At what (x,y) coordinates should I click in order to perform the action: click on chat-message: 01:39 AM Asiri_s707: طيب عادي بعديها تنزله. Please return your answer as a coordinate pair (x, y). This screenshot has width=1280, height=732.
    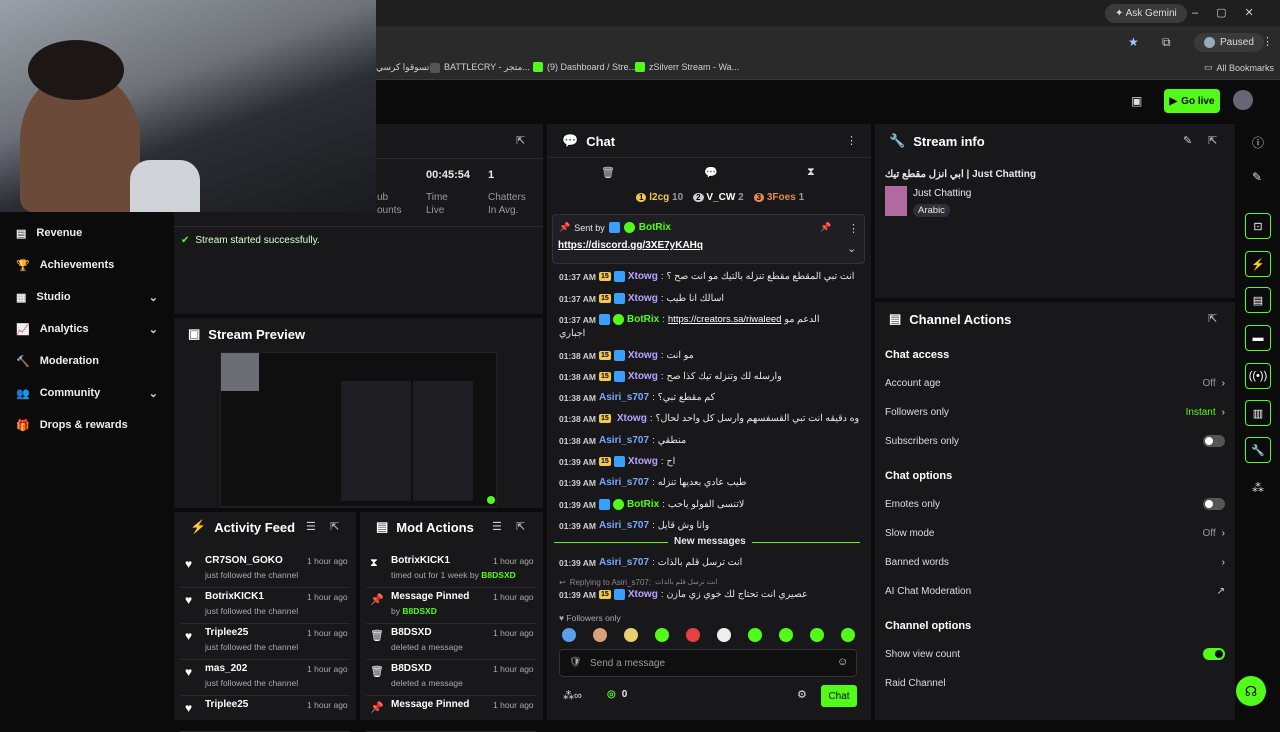
    Looking at the image, I should click on (709, 482).